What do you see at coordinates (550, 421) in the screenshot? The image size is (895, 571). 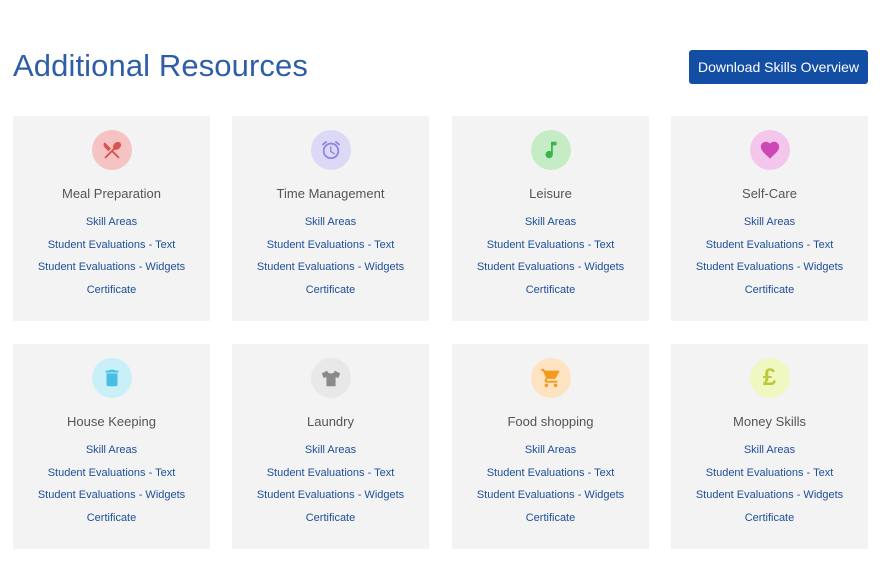 I see `card-title: Food shopping` at bounding box center [550, 421].